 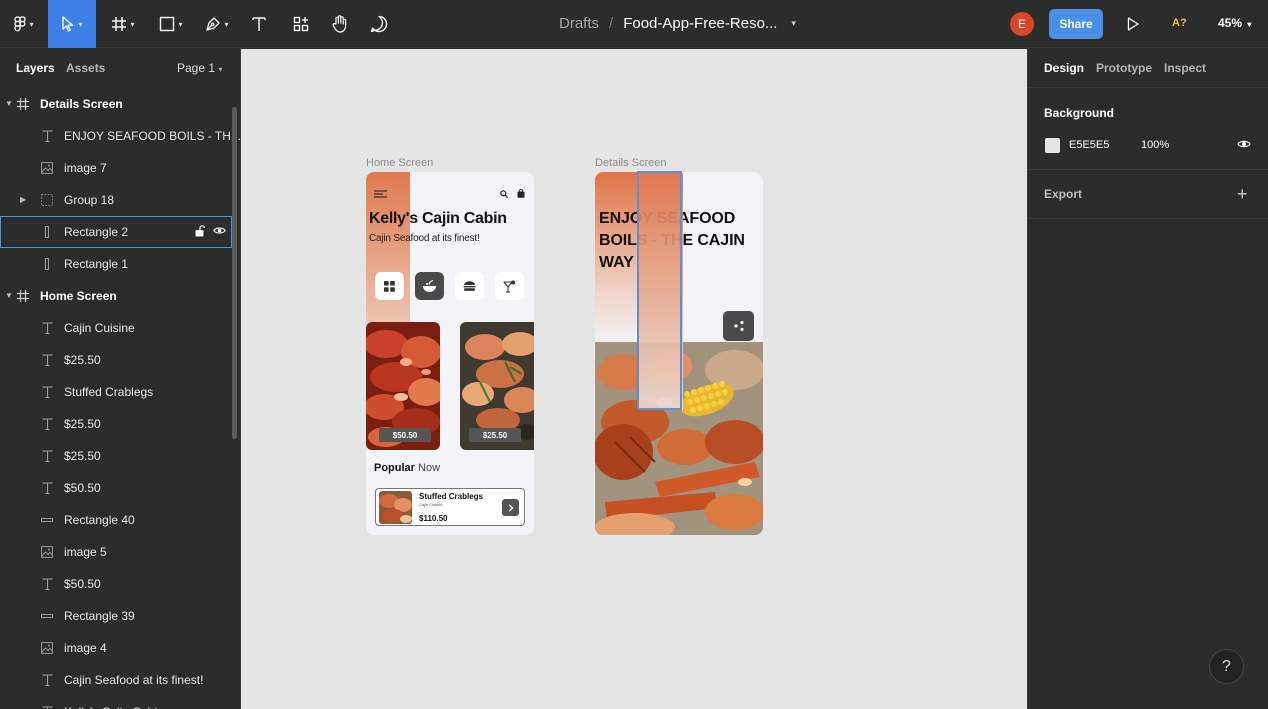 I want to click on pen-tool-button: ▾, so click(x=217, y=24).